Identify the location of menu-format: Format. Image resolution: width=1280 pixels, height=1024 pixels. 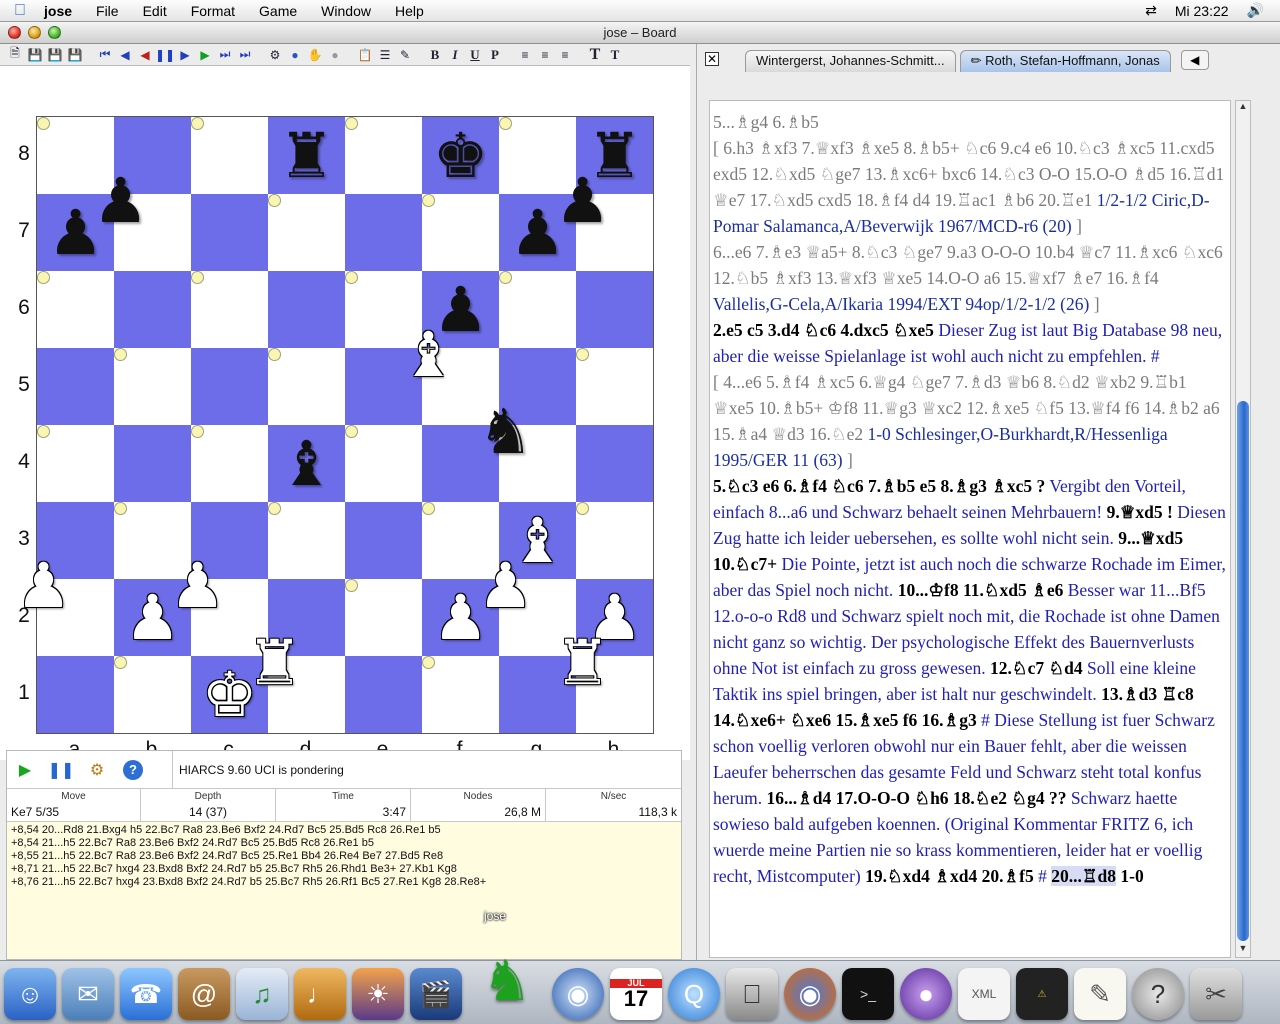
(213, 11).